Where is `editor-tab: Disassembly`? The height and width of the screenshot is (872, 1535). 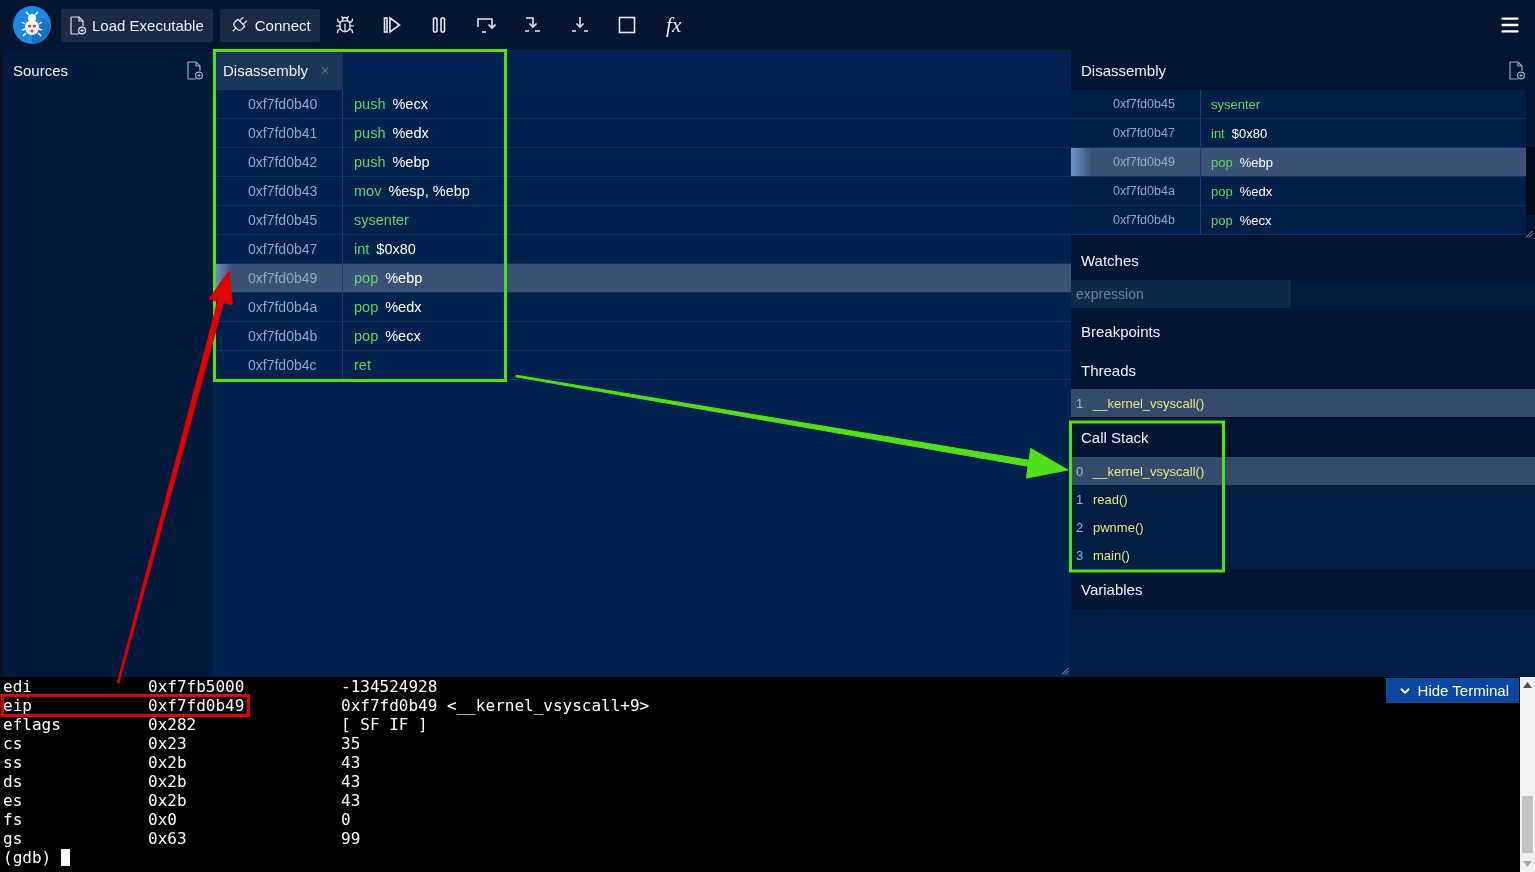 editor-tab: Disassembly is located at coordinates (279, 70).